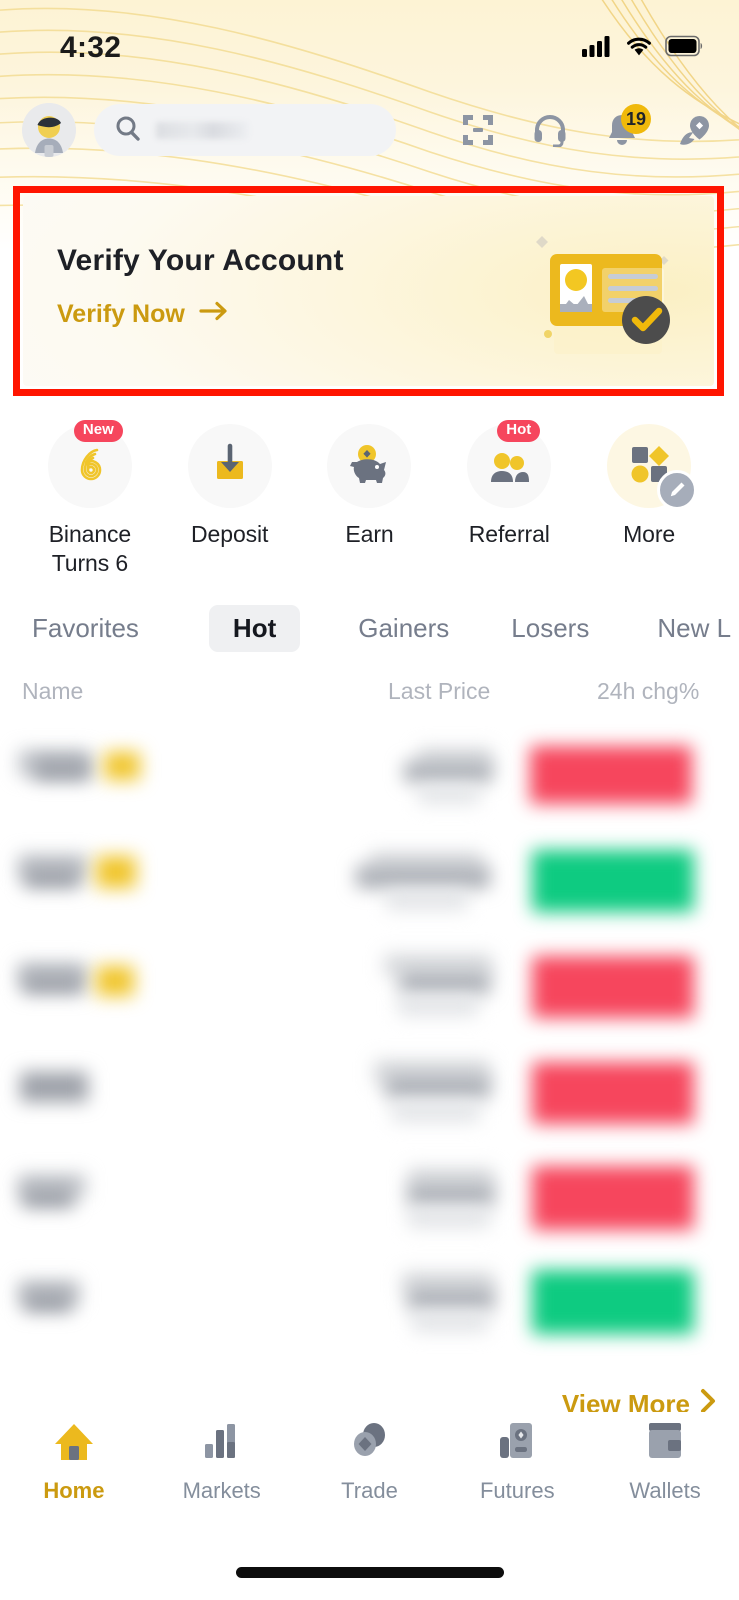 The height and width of the screenshot is (1600, 739). I want to click on quick-action-more: More, so click(649, 501).